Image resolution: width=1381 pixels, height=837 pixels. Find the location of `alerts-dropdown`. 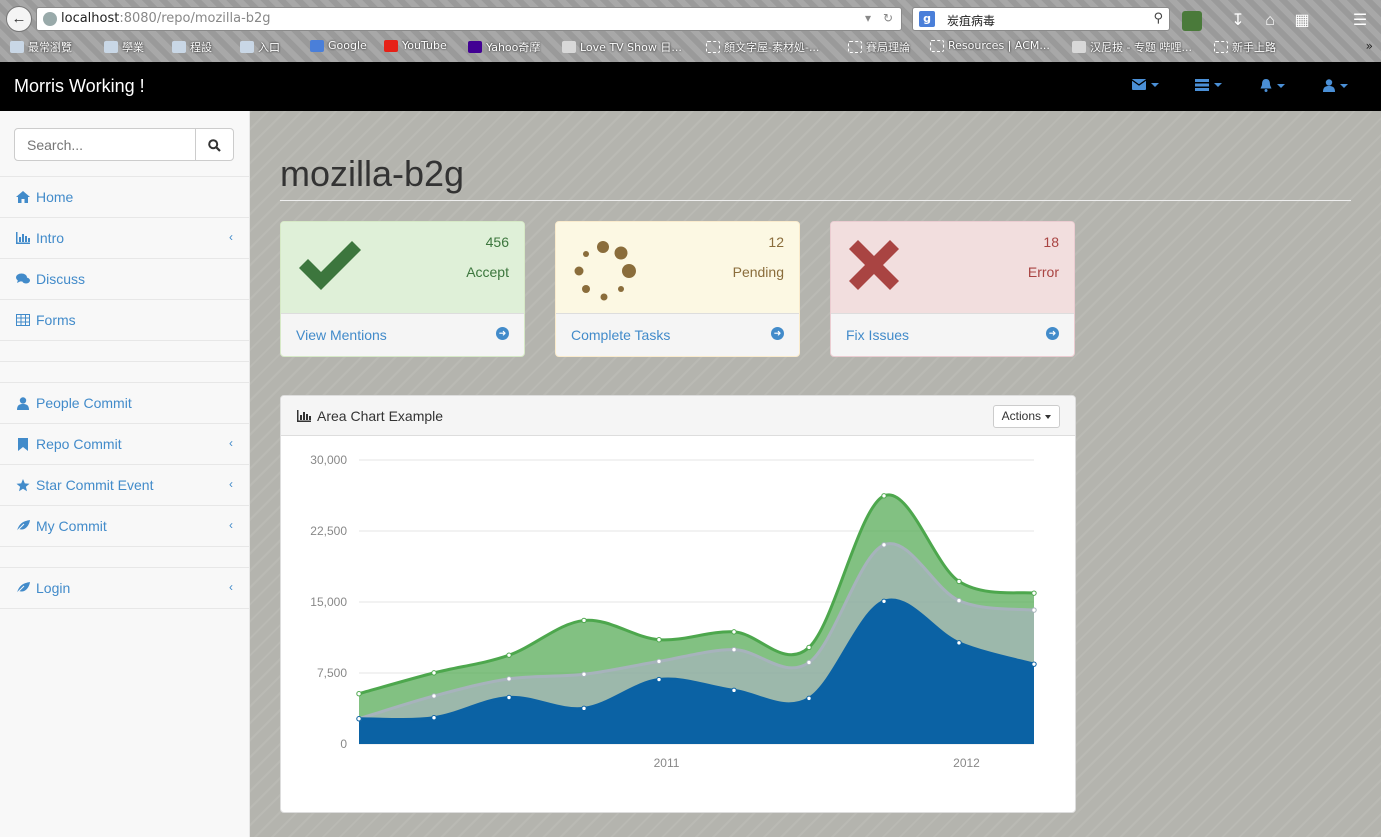

alerts-dropdown is located at coordinates (1272, 85).